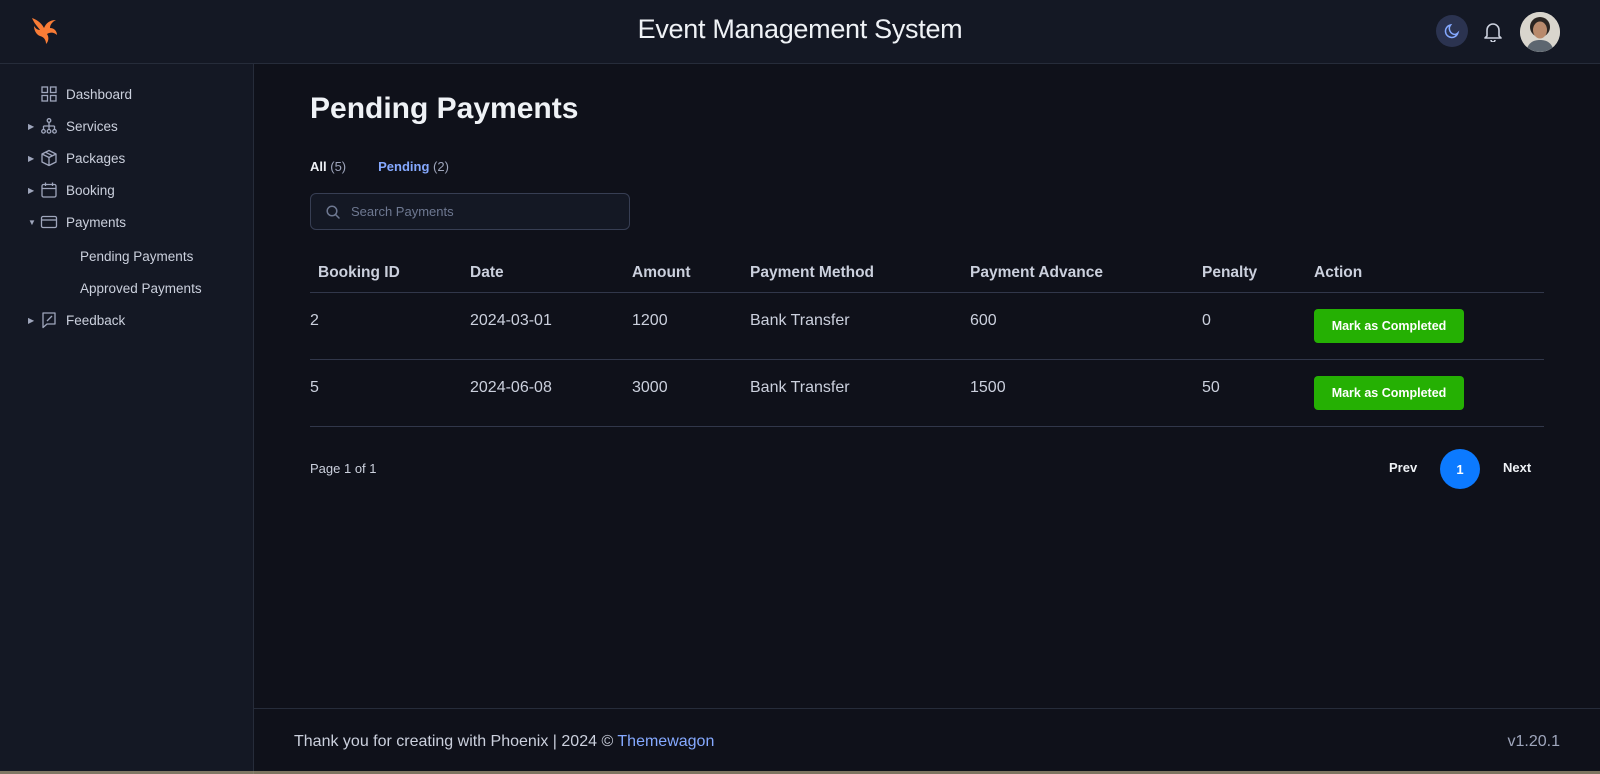  Describe the element at coordinates (49, 158) in the screenshot. I see `box-icon` at that location.